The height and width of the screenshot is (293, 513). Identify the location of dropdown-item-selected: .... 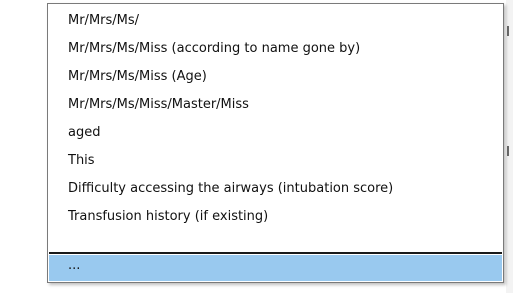
(275, 268).